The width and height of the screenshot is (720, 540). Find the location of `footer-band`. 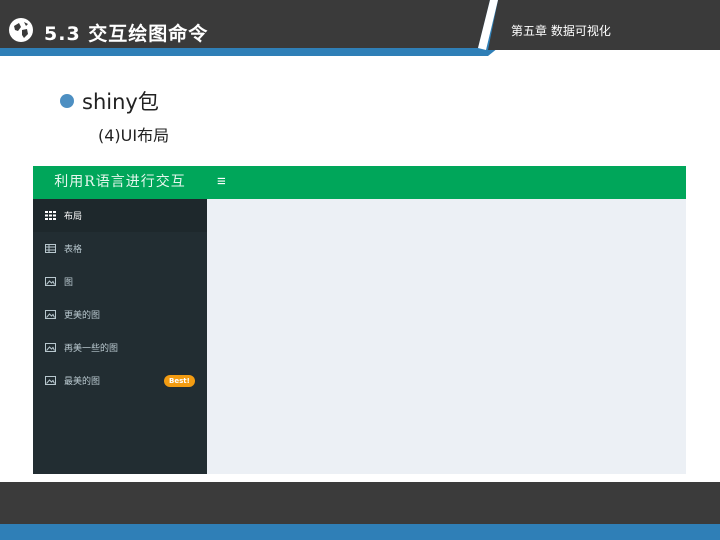

footer-band is located at coordinates (360, 503).